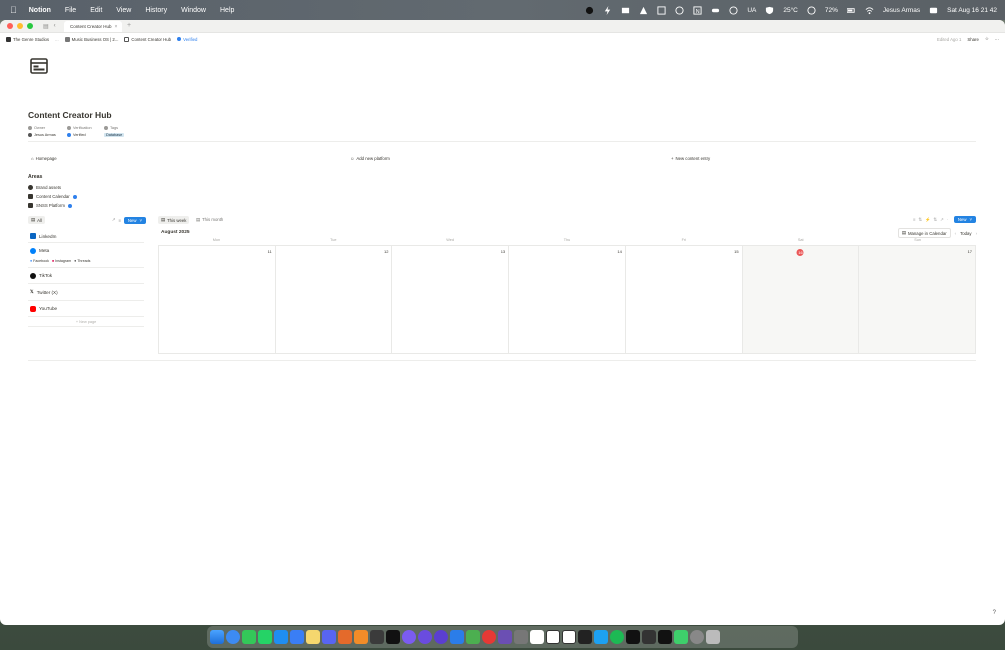 This screenshot has height=650, width=1005. I want to click on owner-value: Jesus Armas, so click(44, 134).